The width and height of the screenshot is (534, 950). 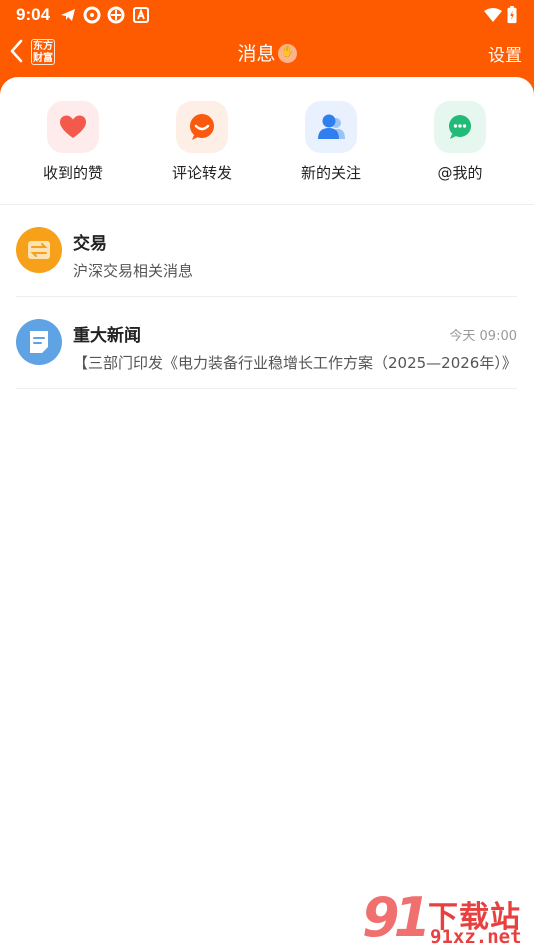 I want to click on page-title-text: 消息, so click(x=256, y=54).